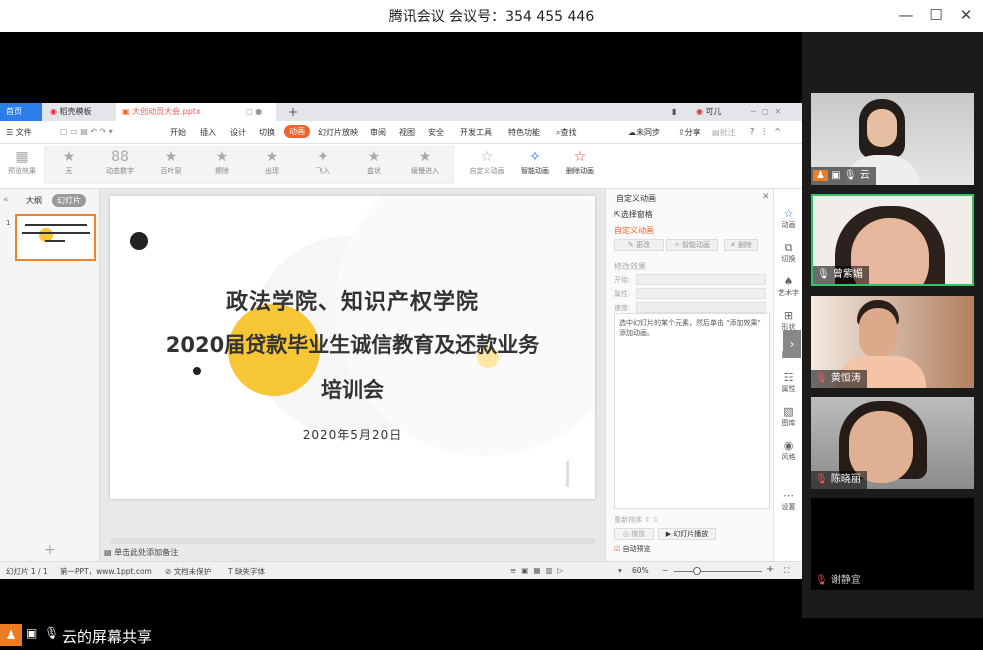 This screenshot has width=983, height=650. Describe the element at coordinates (724, 132) in the screenshot. I see `comment-button: ▤批注` at that location.